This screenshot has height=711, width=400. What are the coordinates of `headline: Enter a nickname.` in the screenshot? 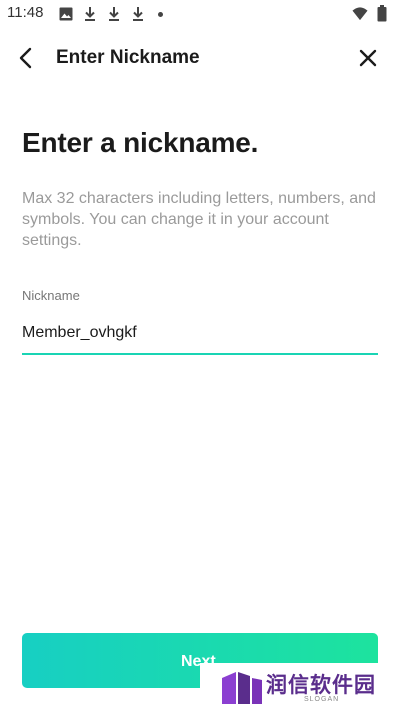 It's located at (140, 142).